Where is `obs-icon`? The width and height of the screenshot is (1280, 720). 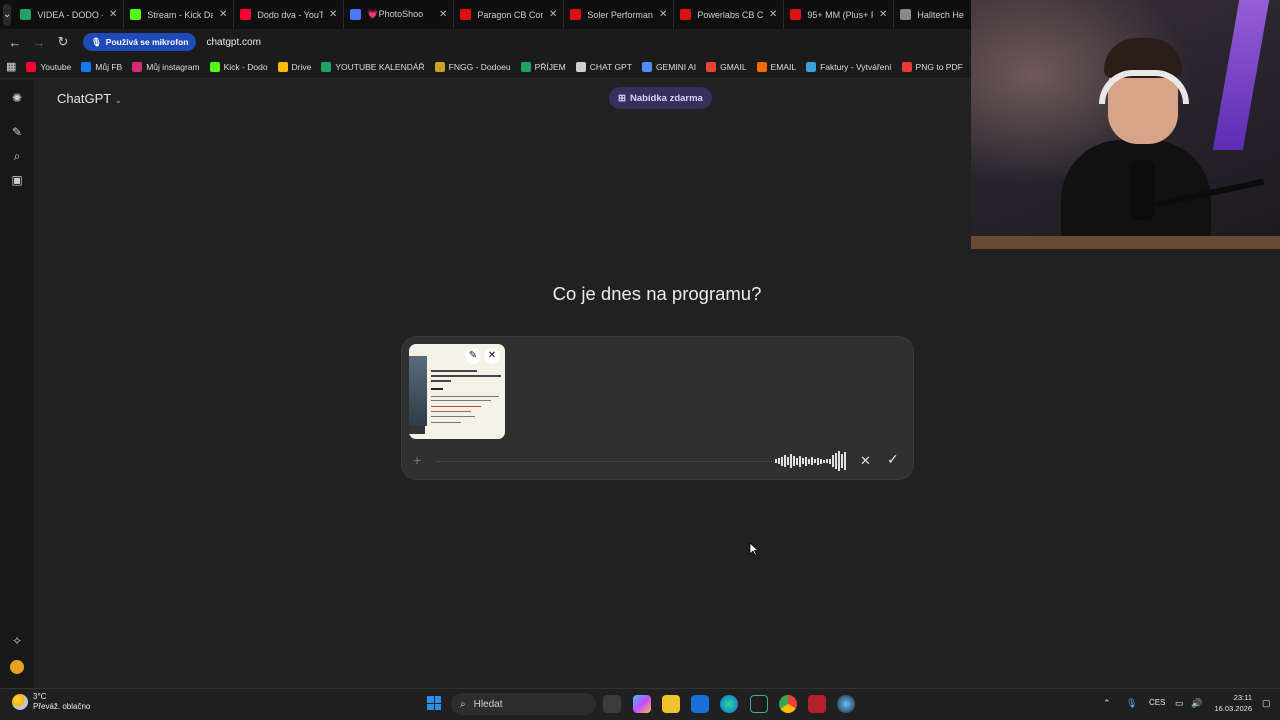
obs-icon is located at coordinates (817, 704).